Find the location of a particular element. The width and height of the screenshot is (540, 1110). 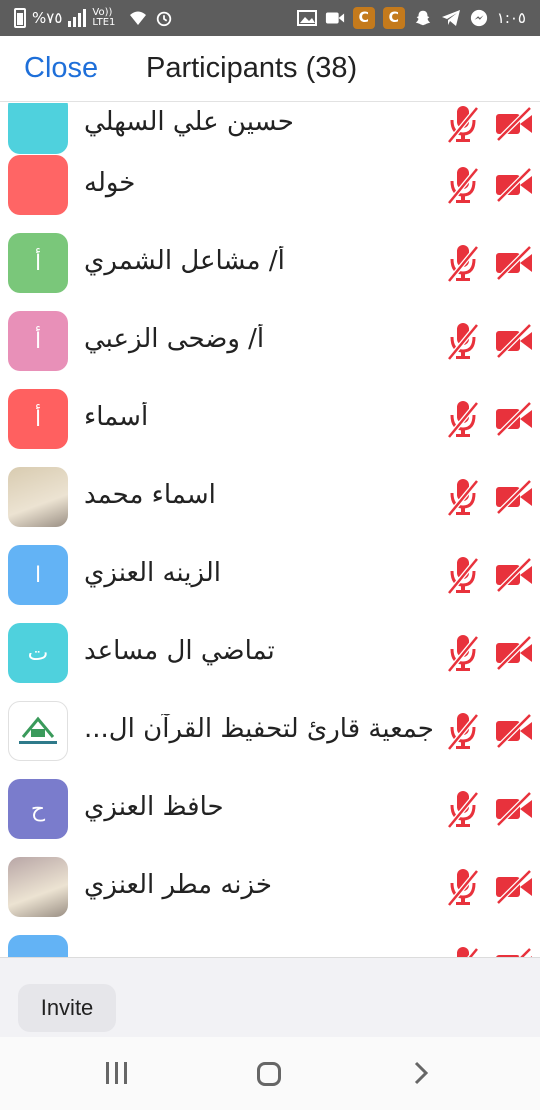

signal-icon is located at coordinates (77, 18).